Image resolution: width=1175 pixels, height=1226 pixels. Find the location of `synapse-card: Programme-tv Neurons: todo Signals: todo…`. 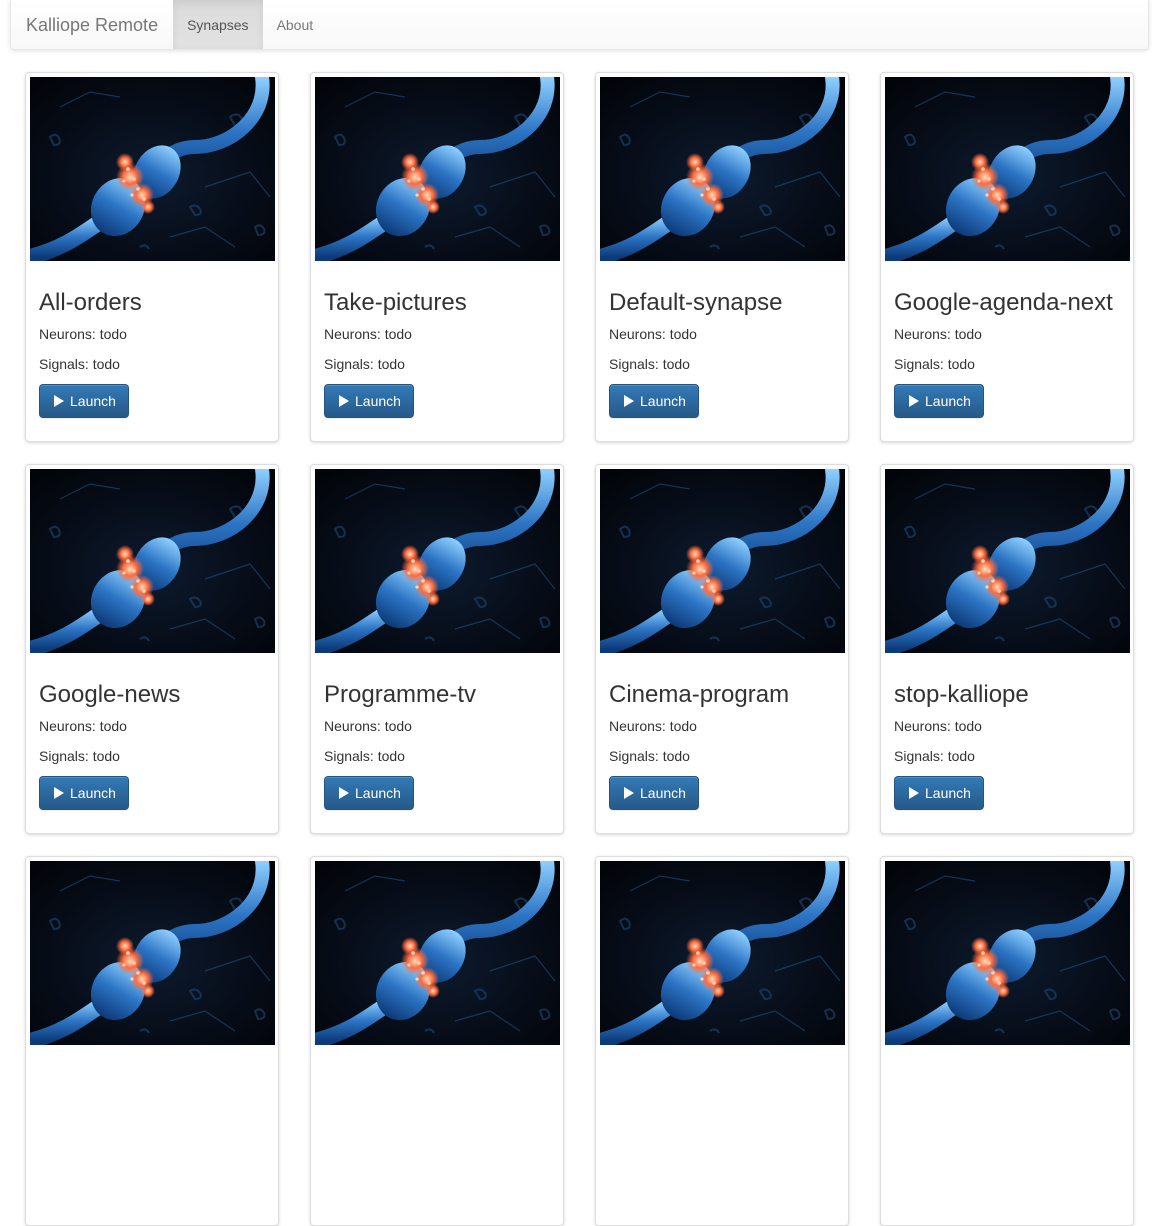

synapse-card: Programme-tv Neurons: todo Signals: todo… is located at coordinates (437, 649).